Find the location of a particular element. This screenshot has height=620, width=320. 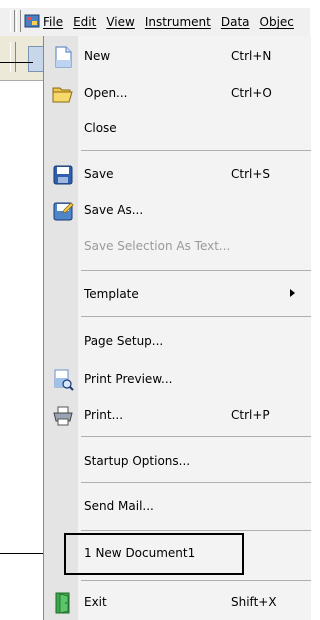

save-as-icon is located at coordinates (63, 211).